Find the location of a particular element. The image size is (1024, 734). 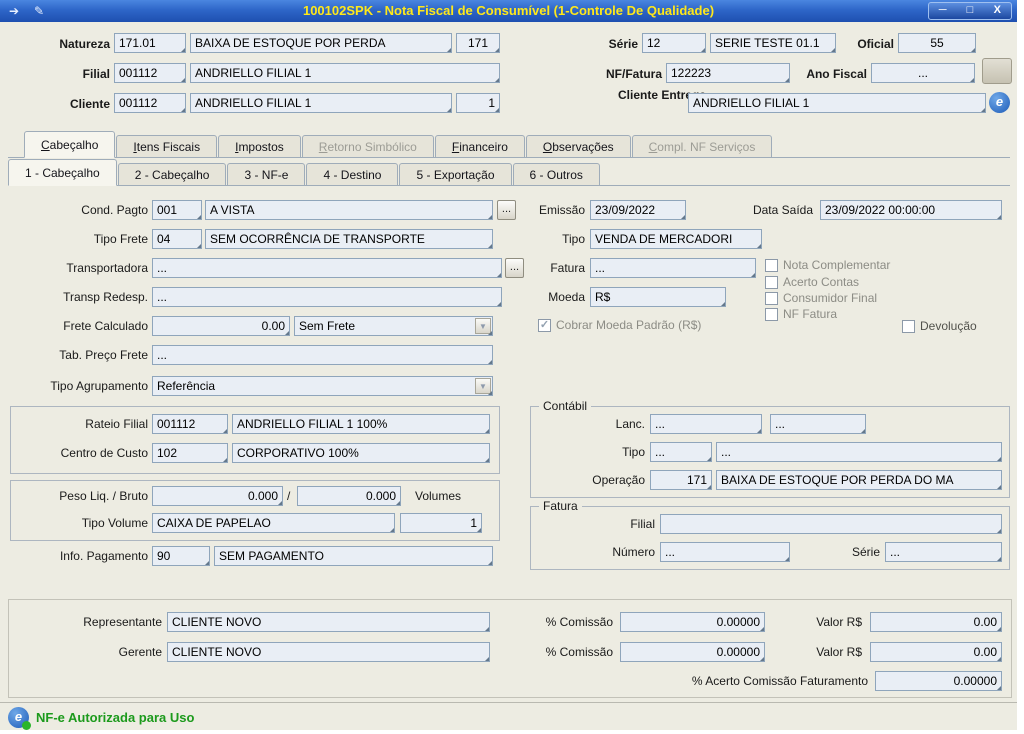

subtab-3-nfe: 3 - NF-e is located at coordinates (266, 174).